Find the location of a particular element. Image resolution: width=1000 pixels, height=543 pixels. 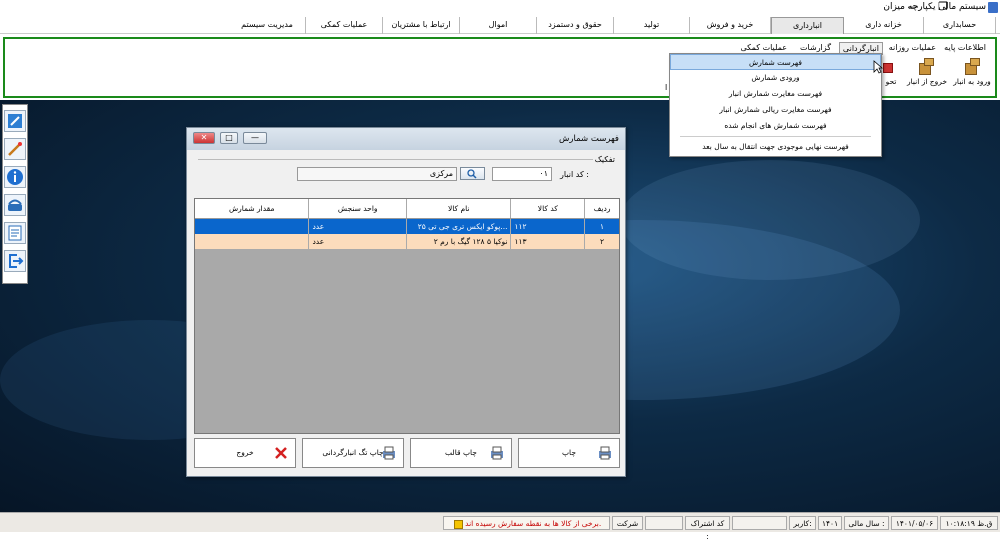

table-row: عدد نوکیا ۵ ۱۲۸ گیگ با رم ۲ ۱۱۳ ۲ is located at coordinates (407, 241).